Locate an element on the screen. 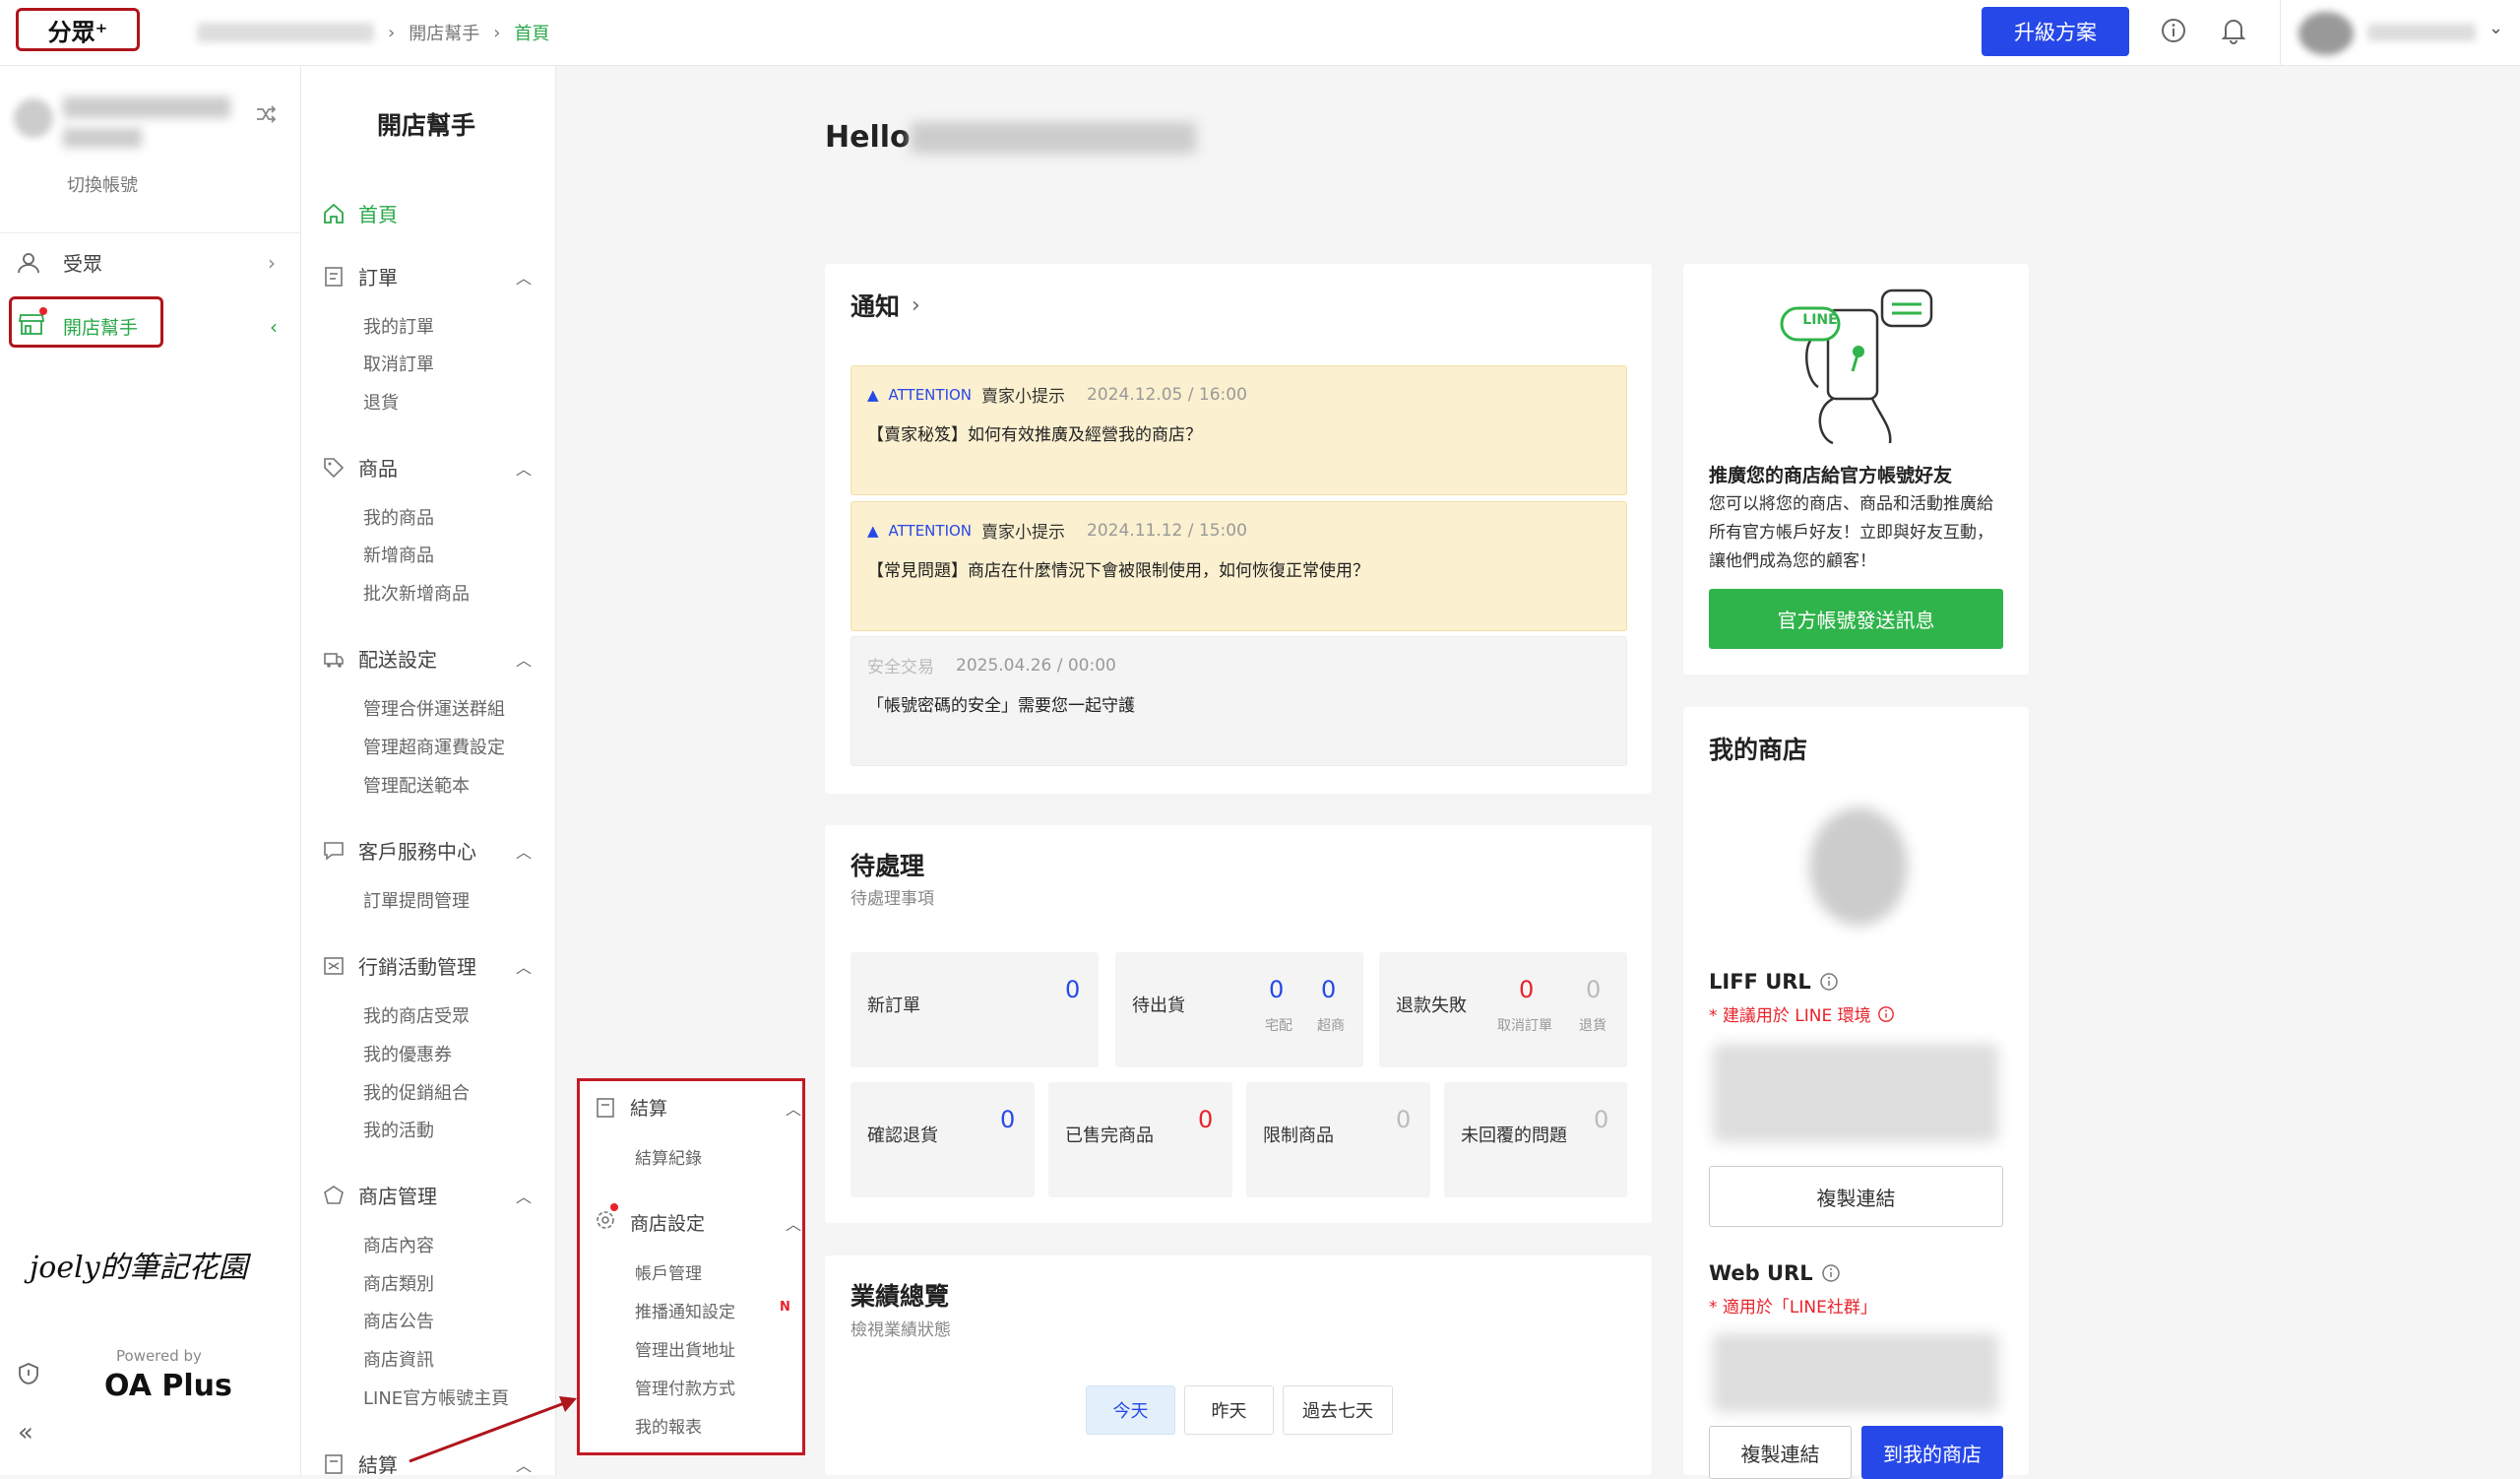 The image size is (2520, 1479). line-phone-illustration is located at coordinates (1856, 367).